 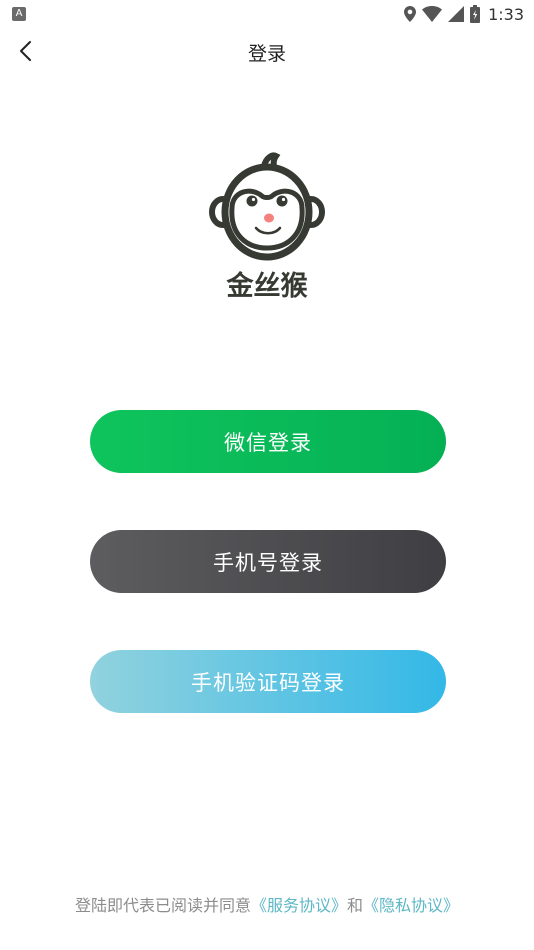 What do you see at coordinates (268, 441) in the screenshot?
I see `wechat-login-button: 微信登录` at bounding box center [268, 441].